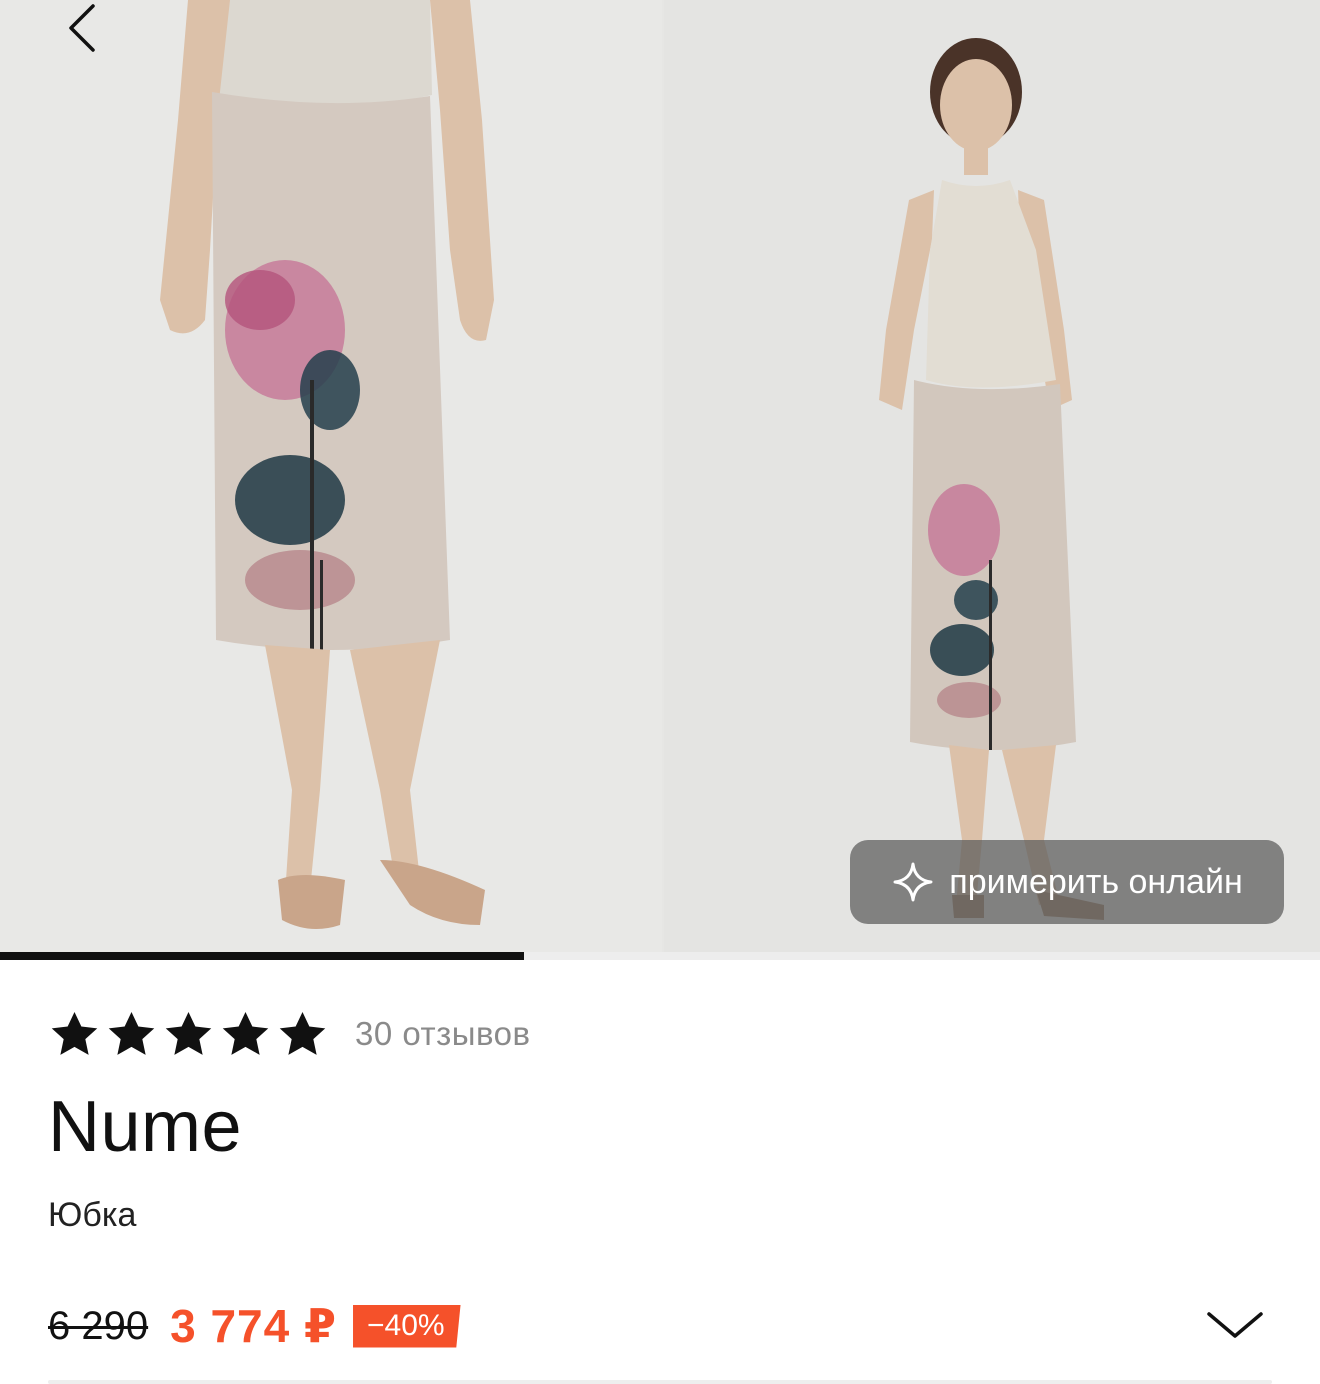 This screenshot has height=1384, width=1320. What do you see at coordinates (913, 882) in the screenshot?
I see `sparkle-icon` at bounding box center [913, 882].